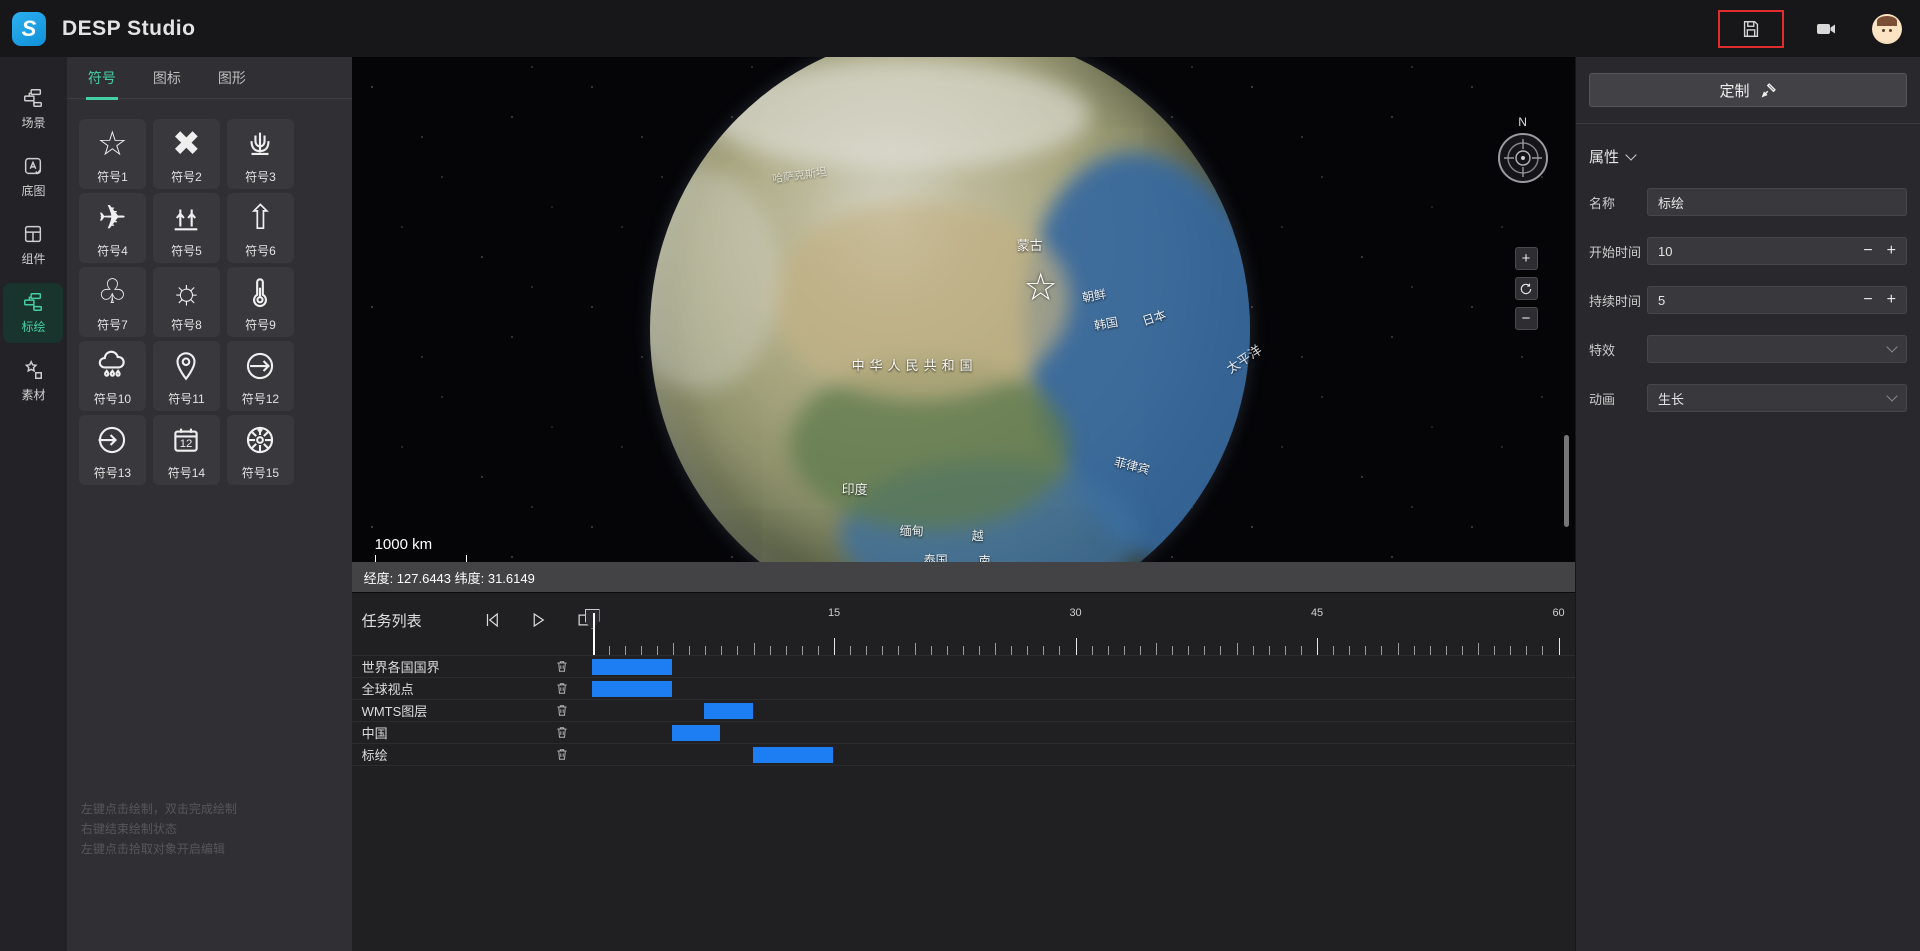 This screenshot has width=1920, height=951. What do you see at coordinates (1777, 398) in the screenshot?
I see `animation-select: 生长` at bounding box center [1777, 398].